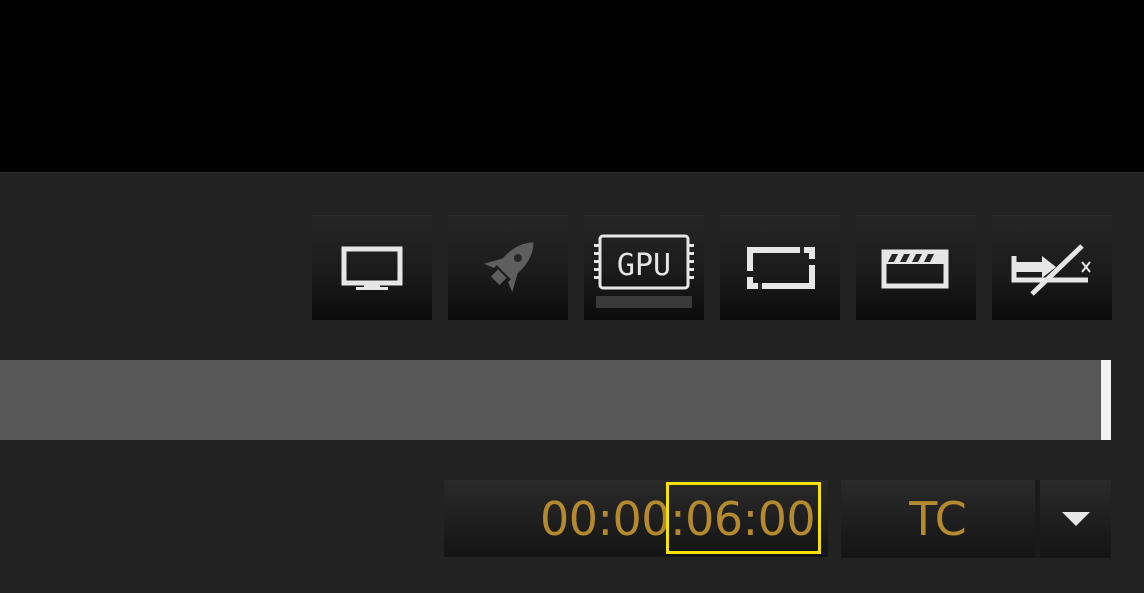 The image size is (1144, 593). I want to click on triangle-down-icon, so click(1076, 519).